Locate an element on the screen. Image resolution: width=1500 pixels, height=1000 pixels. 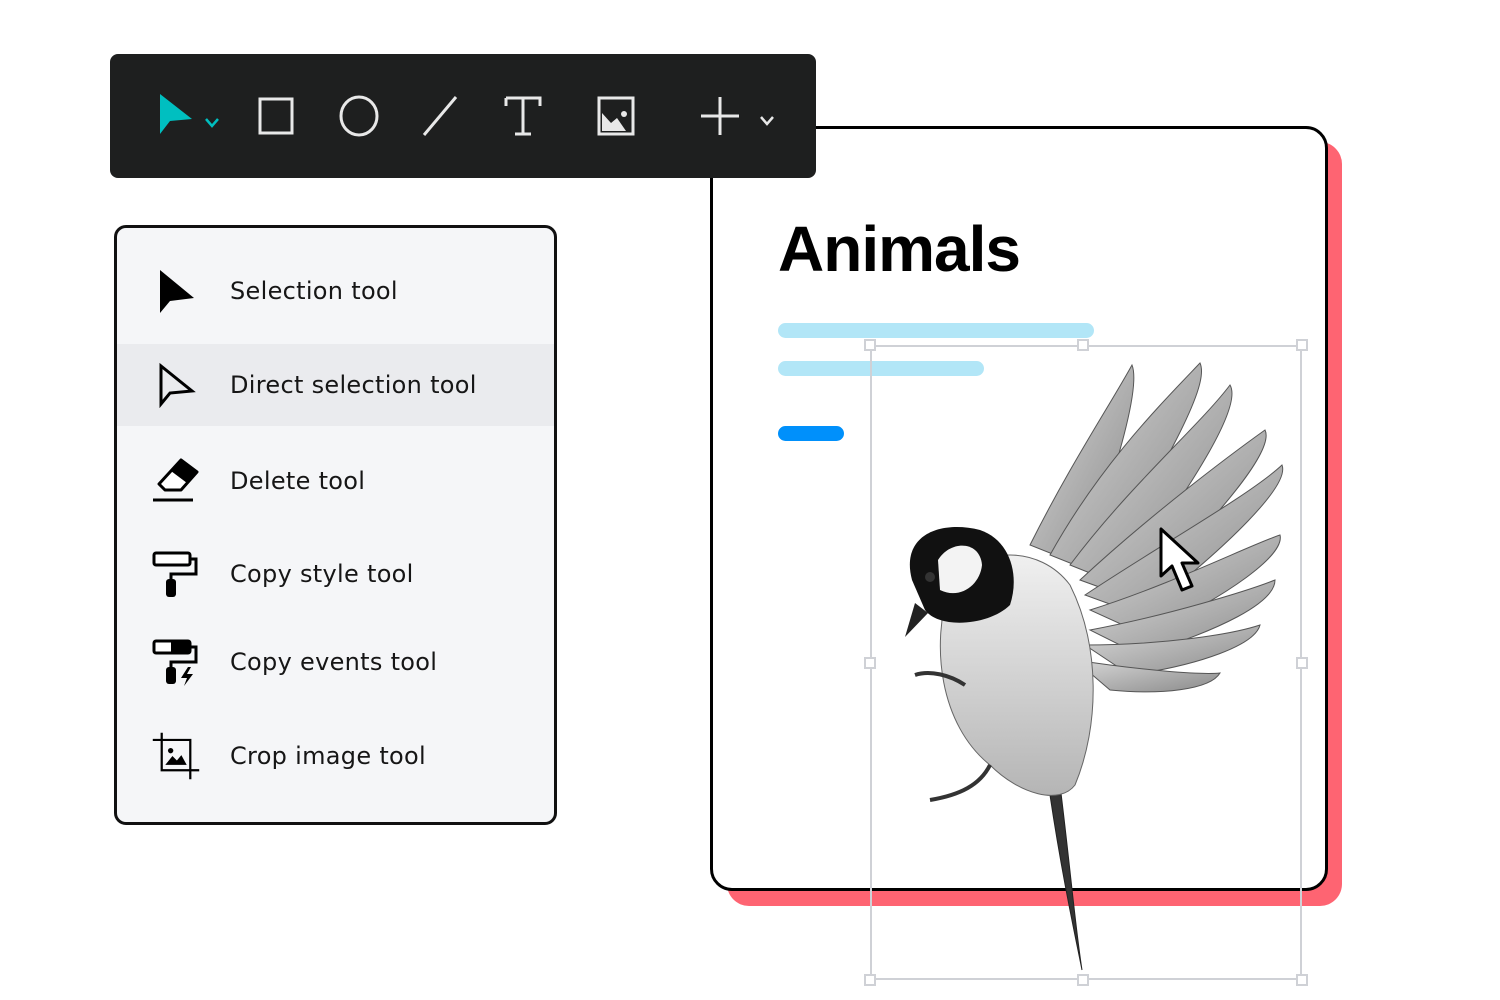
image-icon is located at coordinates (616, 116).